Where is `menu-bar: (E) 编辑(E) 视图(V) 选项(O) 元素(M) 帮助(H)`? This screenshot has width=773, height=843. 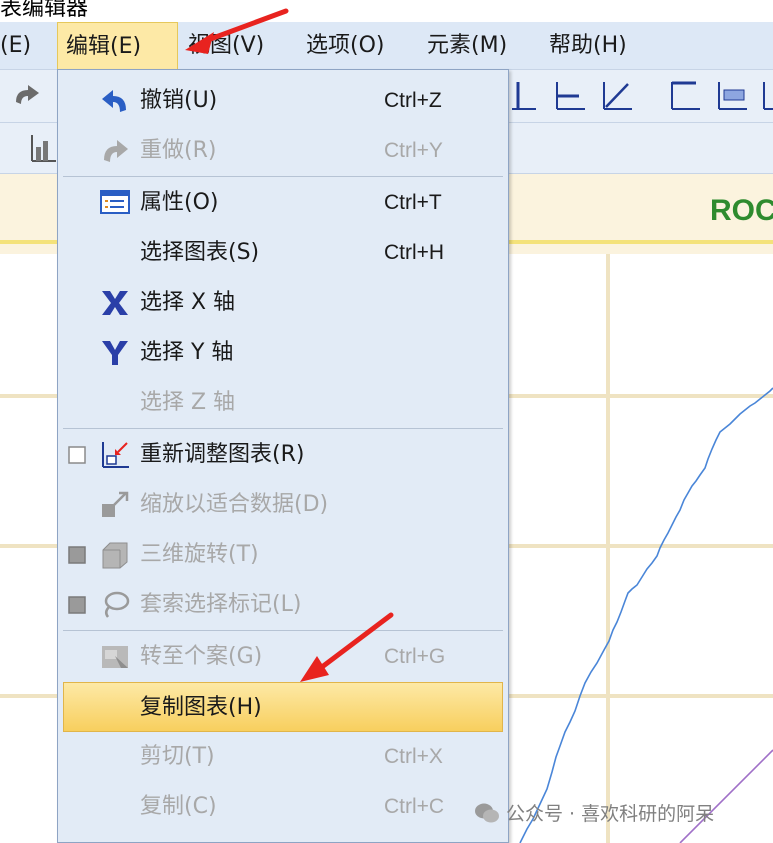
menu-bar: (E) 编辑(E) 视图(V) 选项(O) 元素(M) 帮助(H) is located at coordinates (386, 46).